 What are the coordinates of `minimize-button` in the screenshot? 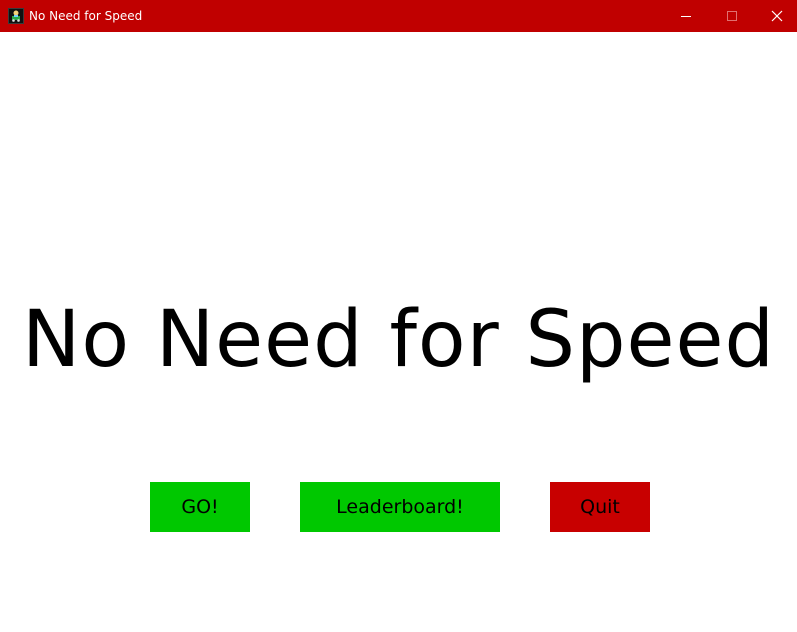 It's located at (686, 16).